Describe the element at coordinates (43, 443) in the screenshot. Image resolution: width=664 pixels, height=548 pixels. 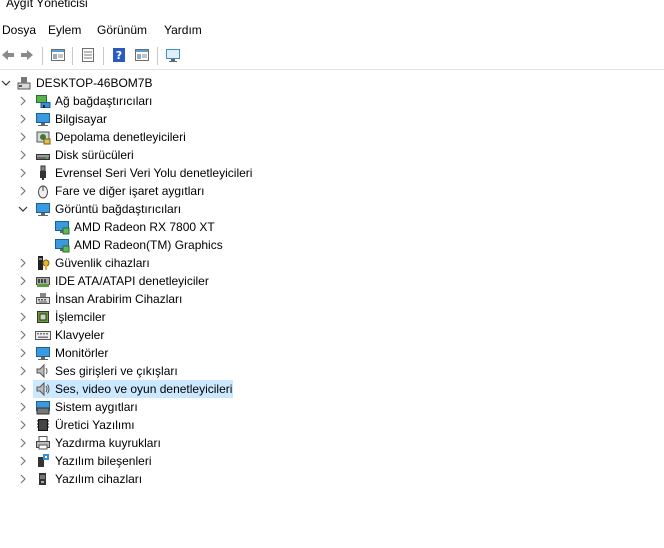
I see `printer-icon` at that location.